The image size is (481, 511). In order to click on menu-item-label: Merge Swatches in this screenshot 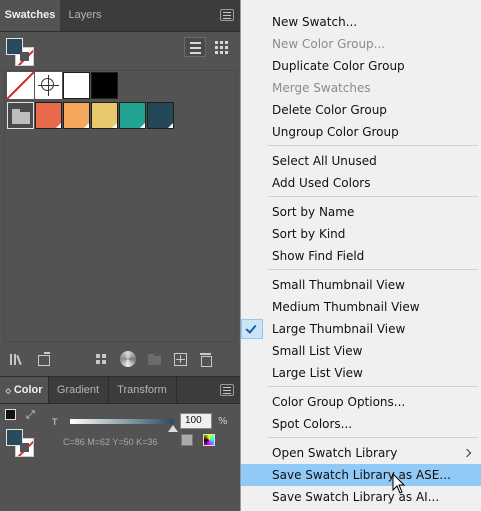, I will do `click(321, 88)`.